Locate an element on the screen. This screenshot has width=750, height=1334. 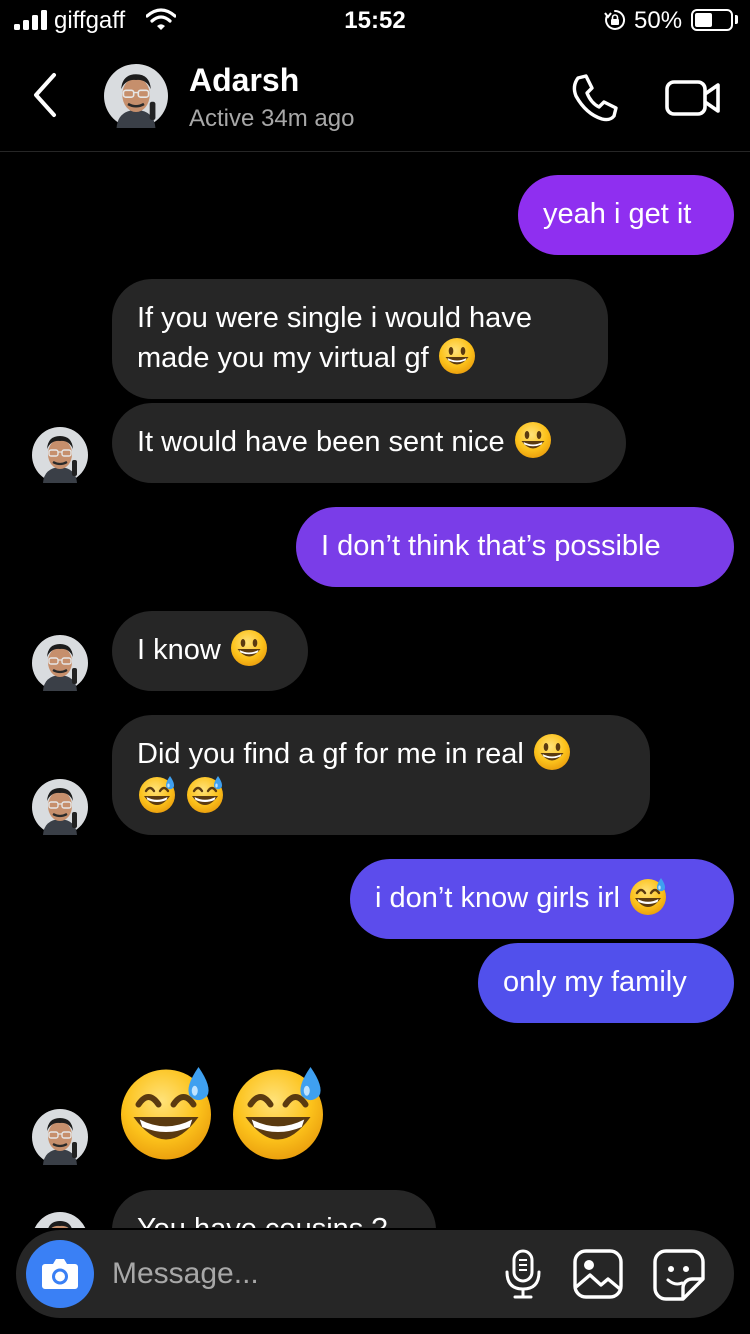
message-text: i don’t know girls irl is located at coordinates (497, 898).